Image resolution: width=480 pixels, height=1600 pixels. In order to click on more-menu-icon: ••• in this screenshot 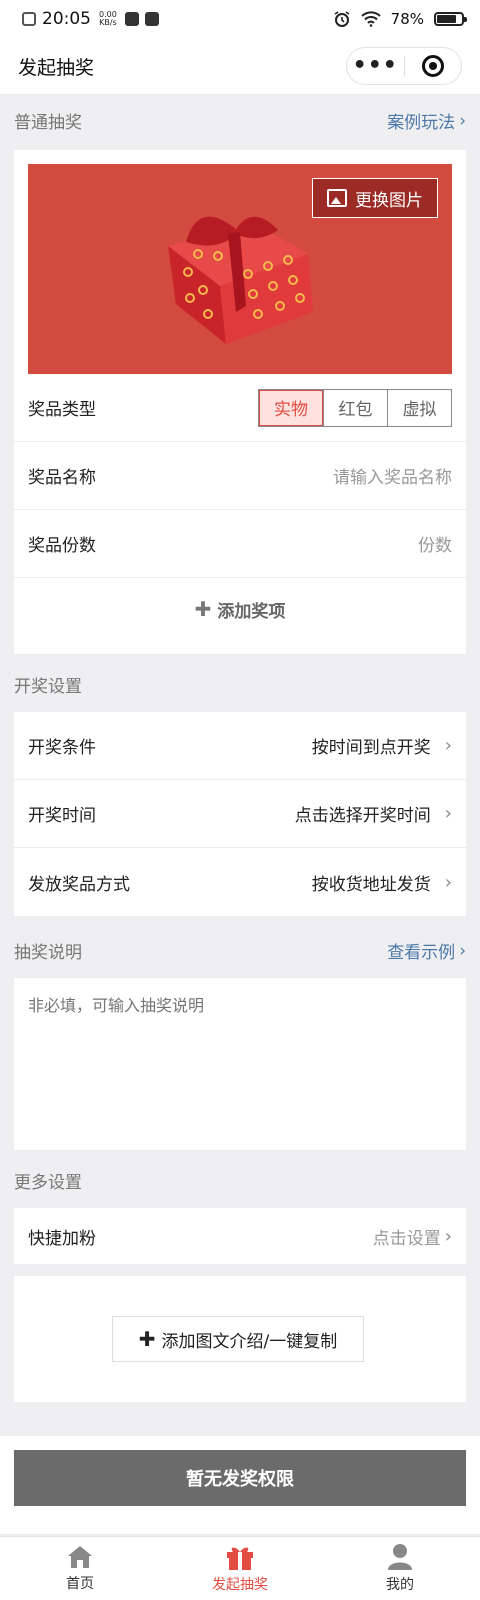, I will do `click(375, 66)`.